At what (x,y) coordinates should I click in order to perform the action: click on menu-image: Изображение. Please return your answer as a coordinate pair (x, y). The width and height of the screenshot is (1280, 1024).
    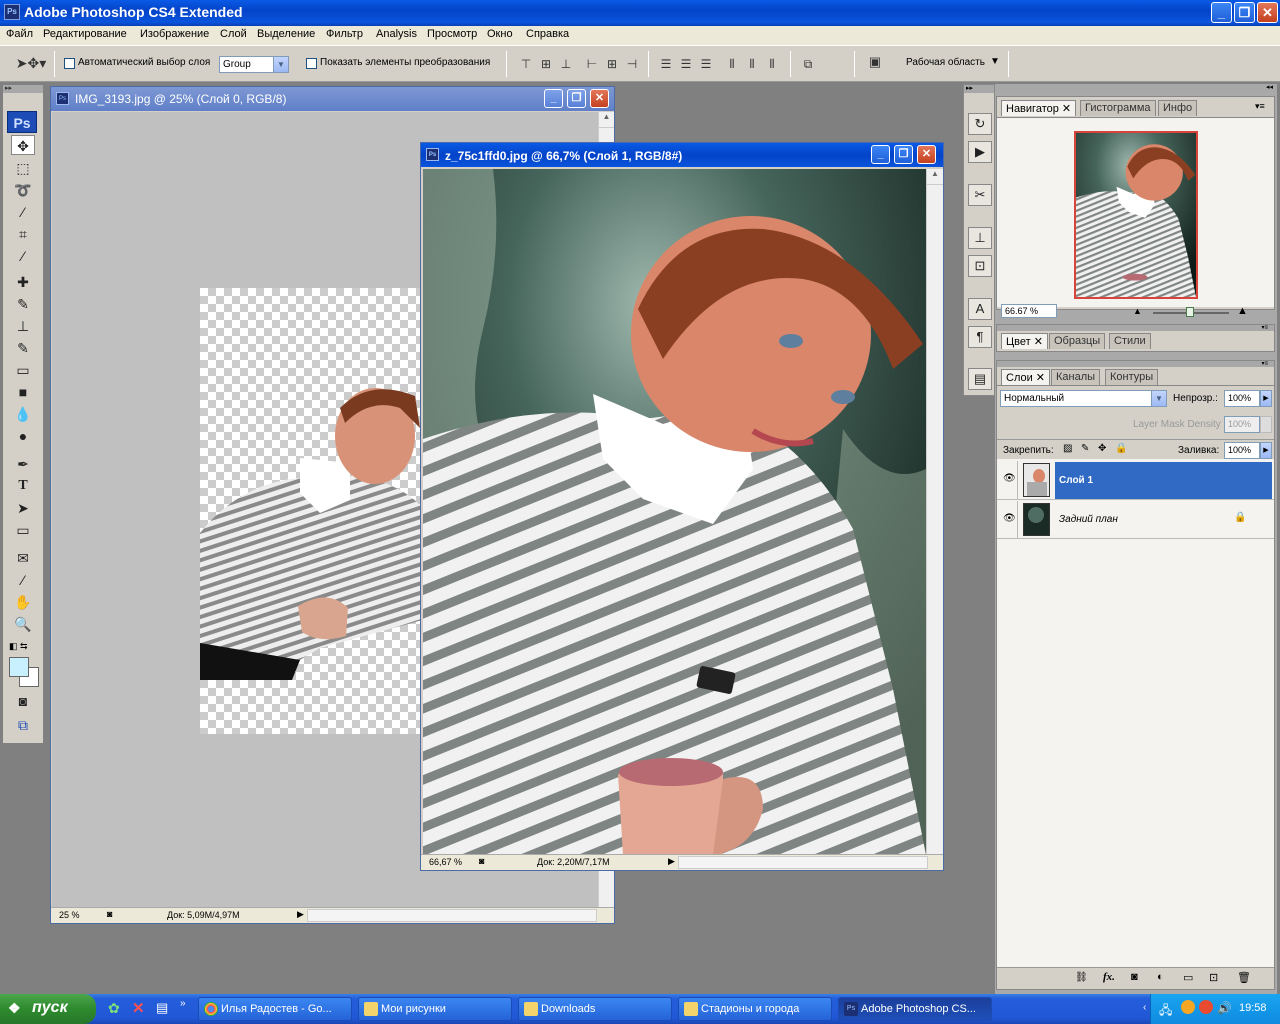
    Looking at the image, I should click on (174, 34).